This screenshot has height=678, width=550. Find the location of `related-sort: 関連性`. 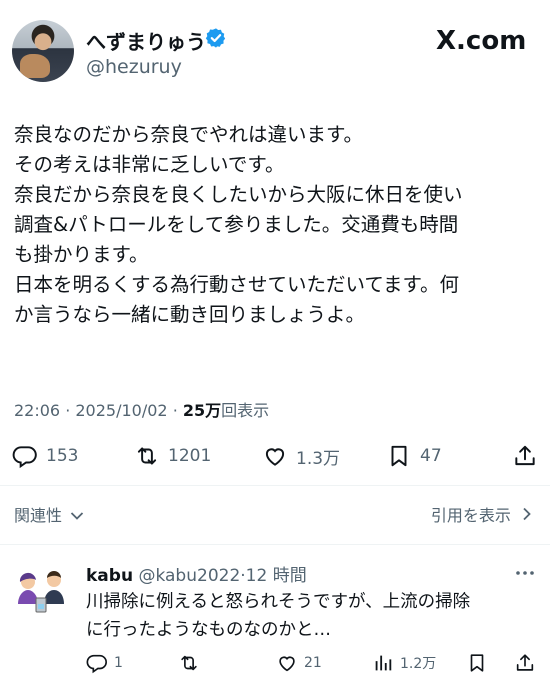

related-sort: 関連性 is located at coordinates (49, 514).